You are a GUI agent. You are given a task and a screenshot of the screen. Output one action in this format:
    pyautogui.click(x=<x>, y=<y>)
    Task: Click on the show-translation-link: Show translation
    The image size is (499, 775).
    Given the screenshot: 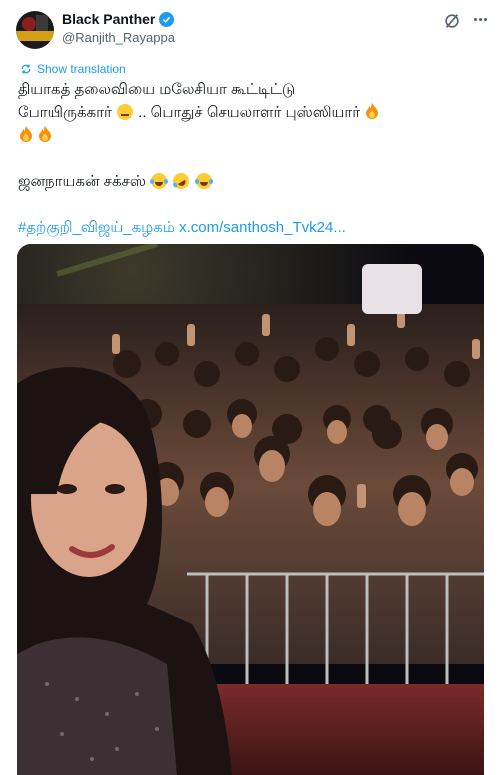 What is the action you would take?
    pyautogui.click(x=73, y=69)
    